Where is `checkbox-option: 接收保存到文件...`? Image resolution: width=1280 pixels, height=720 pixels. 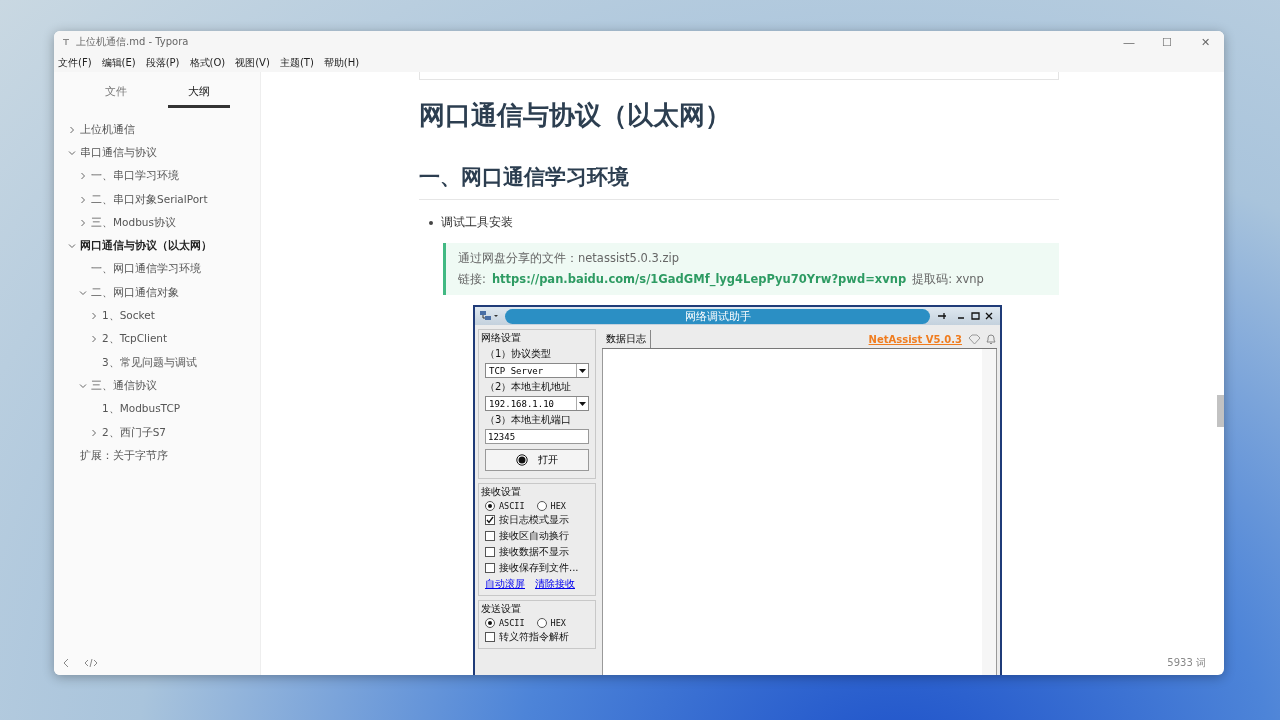 checkbox-option: 接收保存到文件... is located at coordinates (537, 568).